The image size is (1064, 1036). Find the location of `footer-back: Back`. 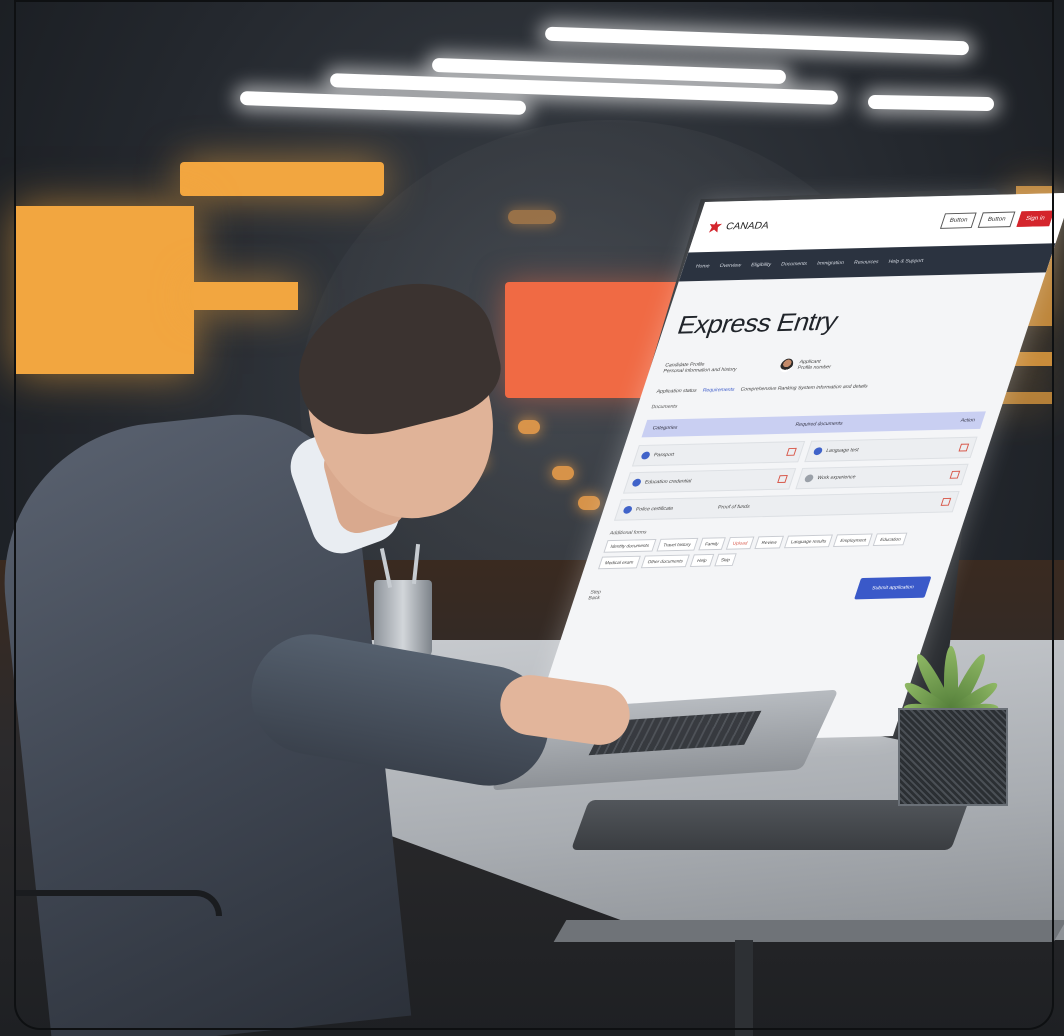

footer-back: Back is located at coordinates (593, 598).